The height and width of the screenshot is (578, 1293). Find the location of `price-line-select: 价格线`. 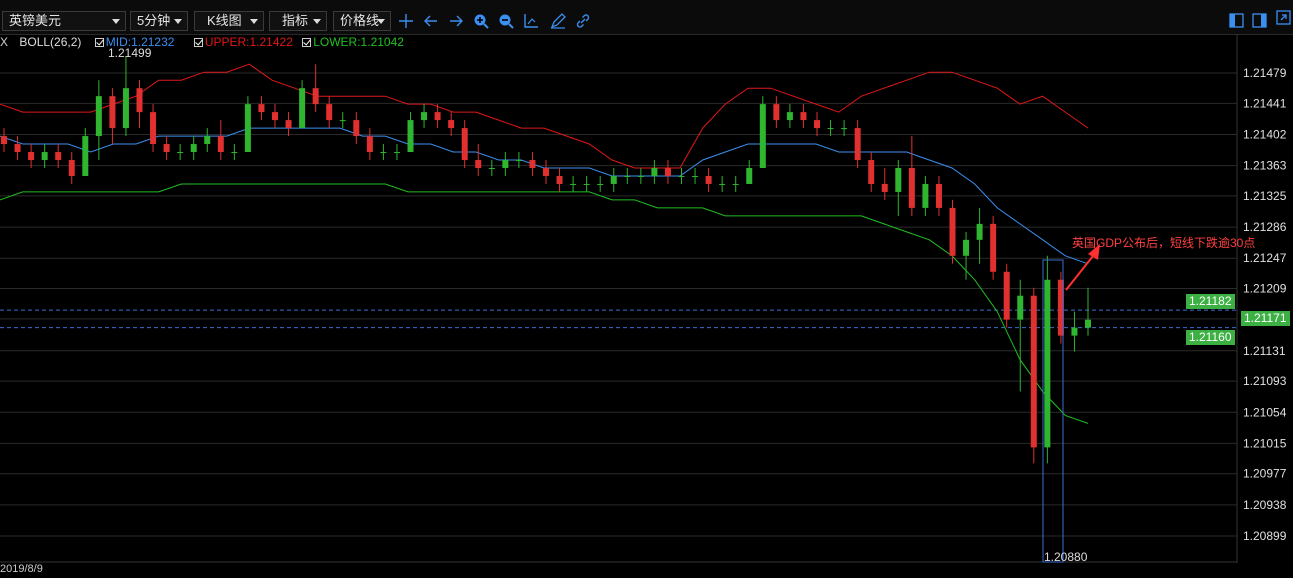

price-line-select: 价格线 is located at coordinates (362, 21).